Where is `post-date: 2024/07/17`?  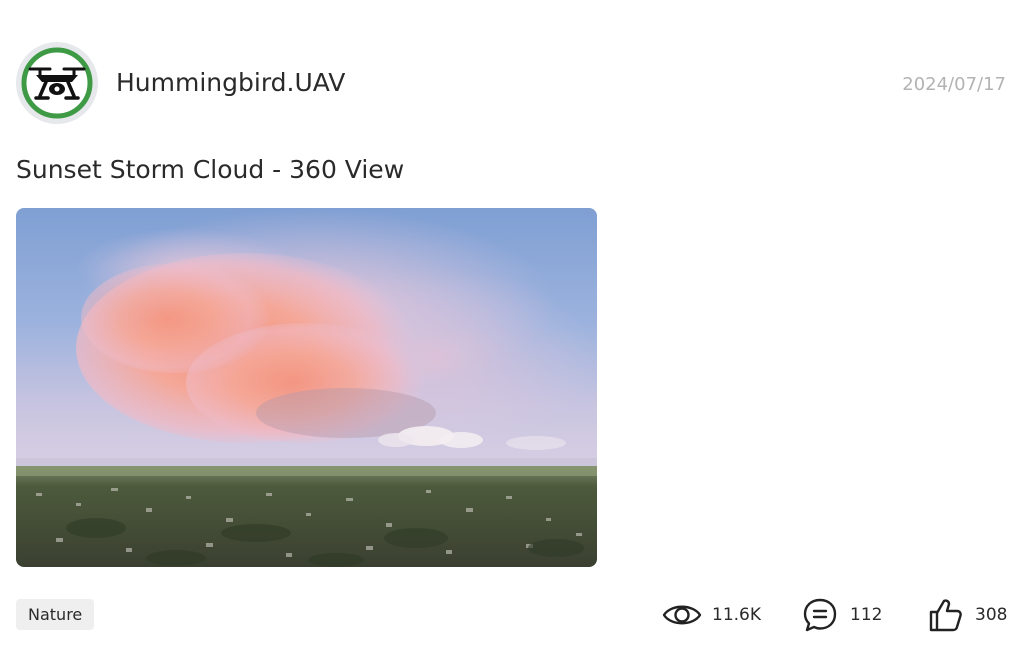 post-date: 2024/07/17 is located at coordinates (954, 84).